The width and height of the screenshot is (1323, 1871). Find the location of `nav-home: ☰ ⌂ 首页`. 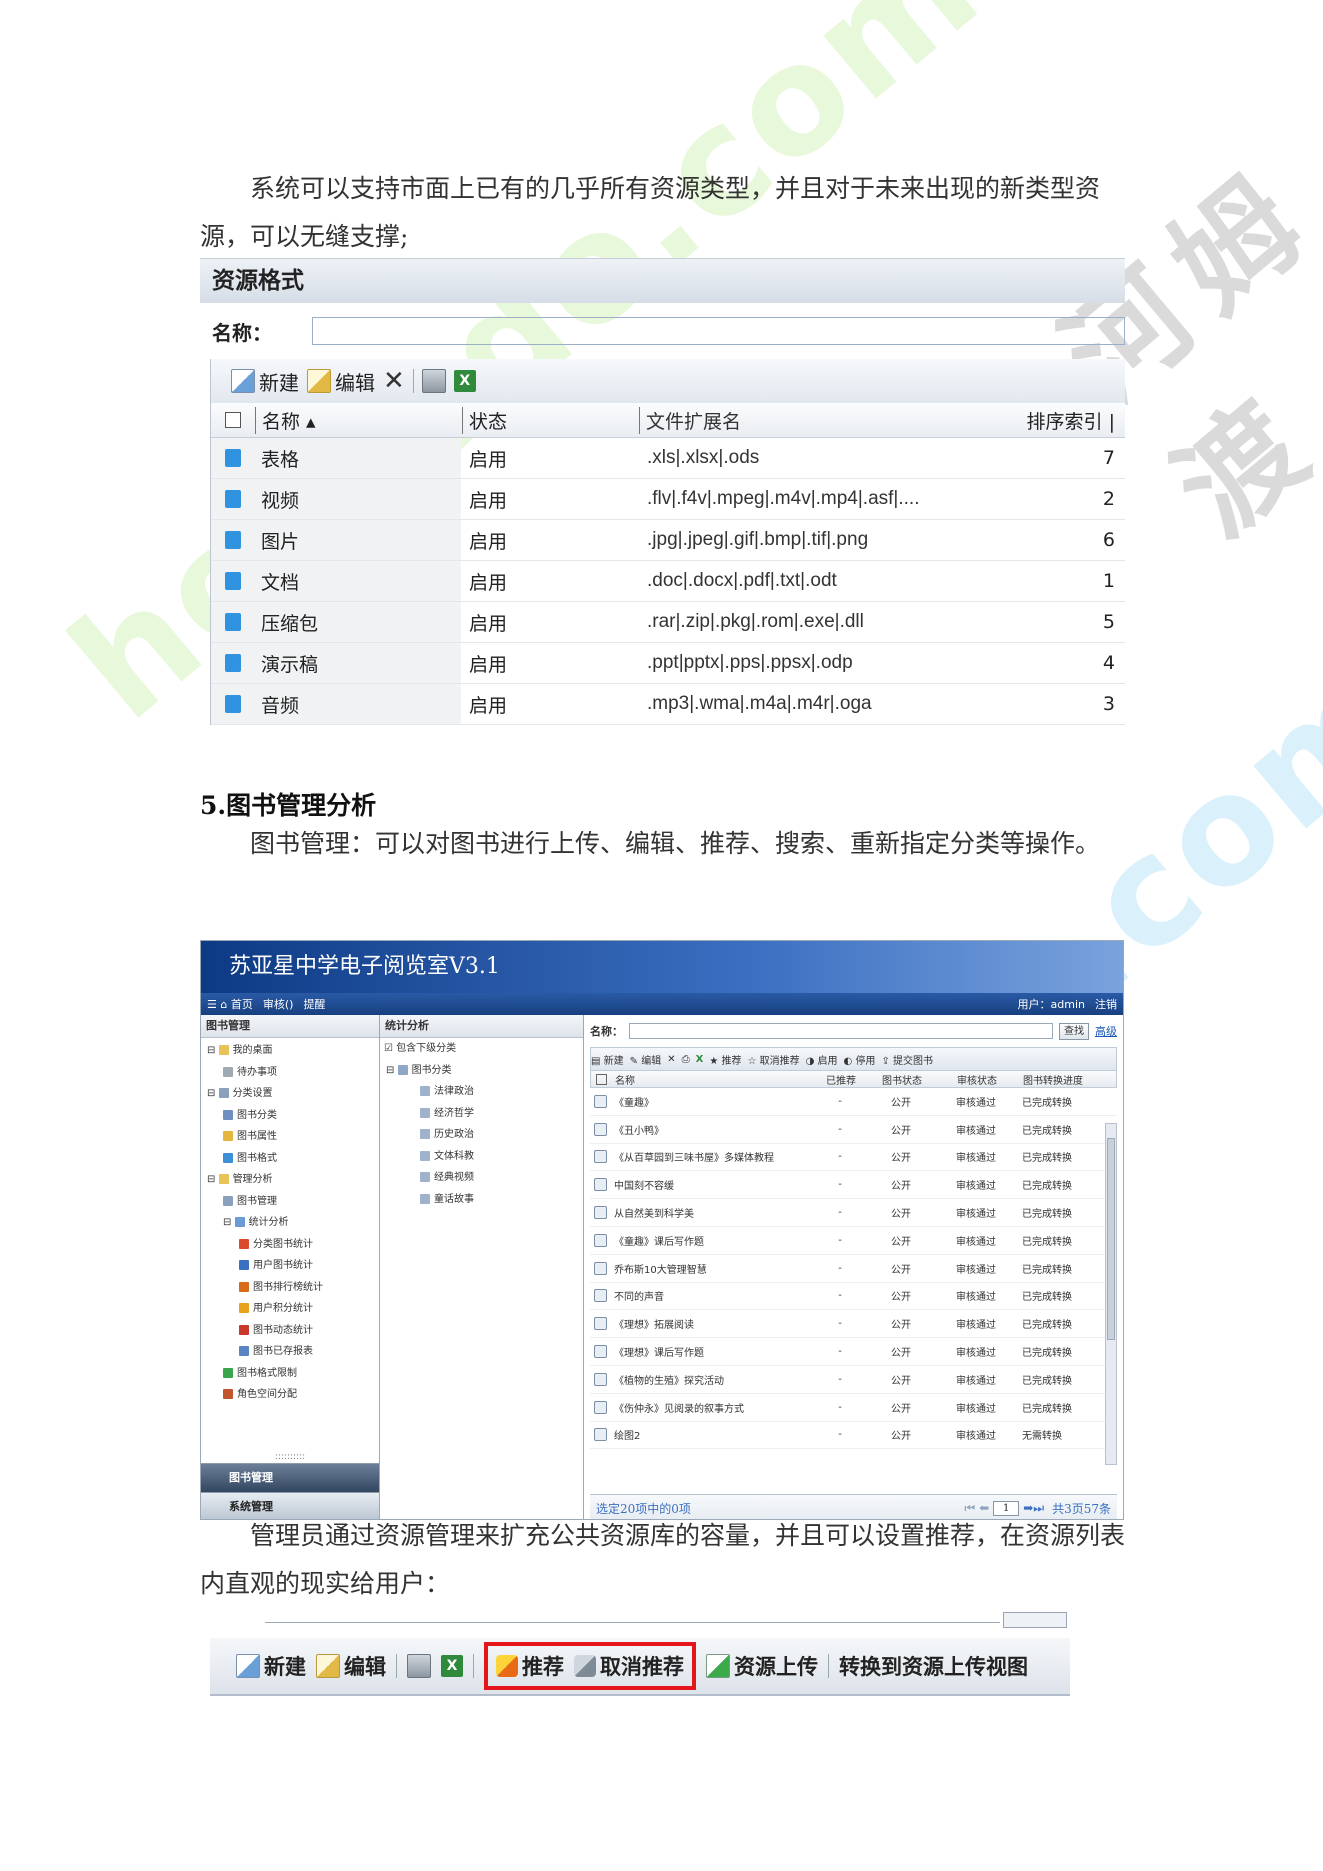

nav-home: ☰ ⌂ 首页 is located at coordinates (230, 1004).